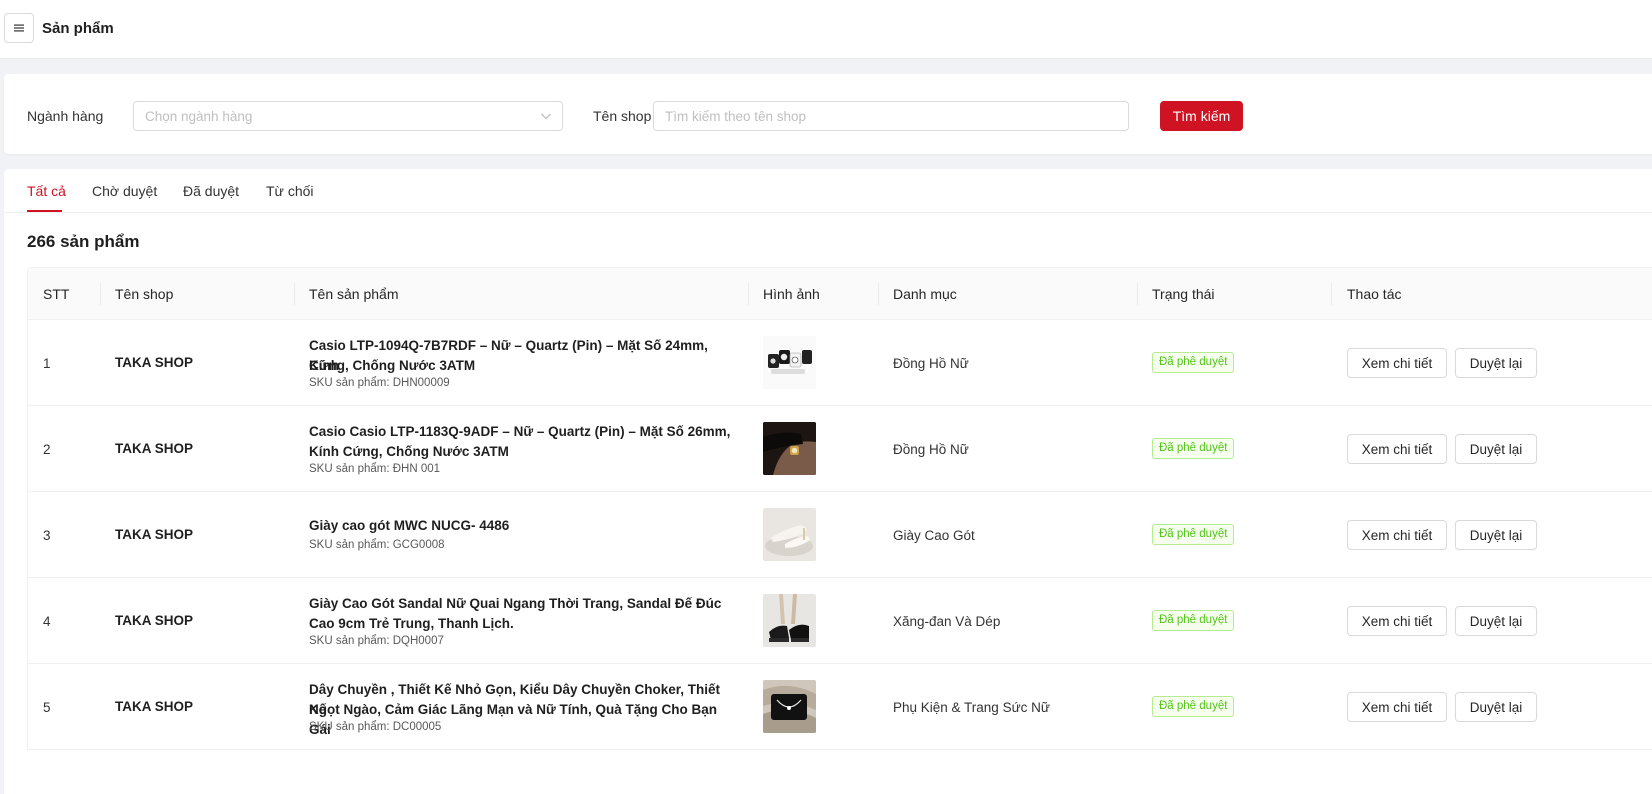  I want to click on row-category: Xăng-đan Và Dép, so click(947, 621).